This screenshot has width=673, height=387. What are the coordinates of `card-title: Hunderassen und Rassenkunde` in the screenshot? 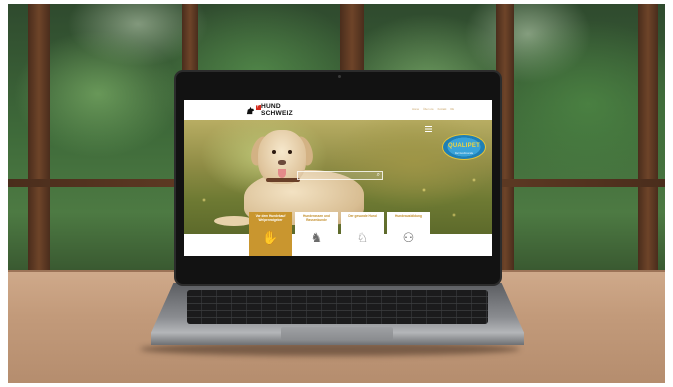 It's located at (316, 218).